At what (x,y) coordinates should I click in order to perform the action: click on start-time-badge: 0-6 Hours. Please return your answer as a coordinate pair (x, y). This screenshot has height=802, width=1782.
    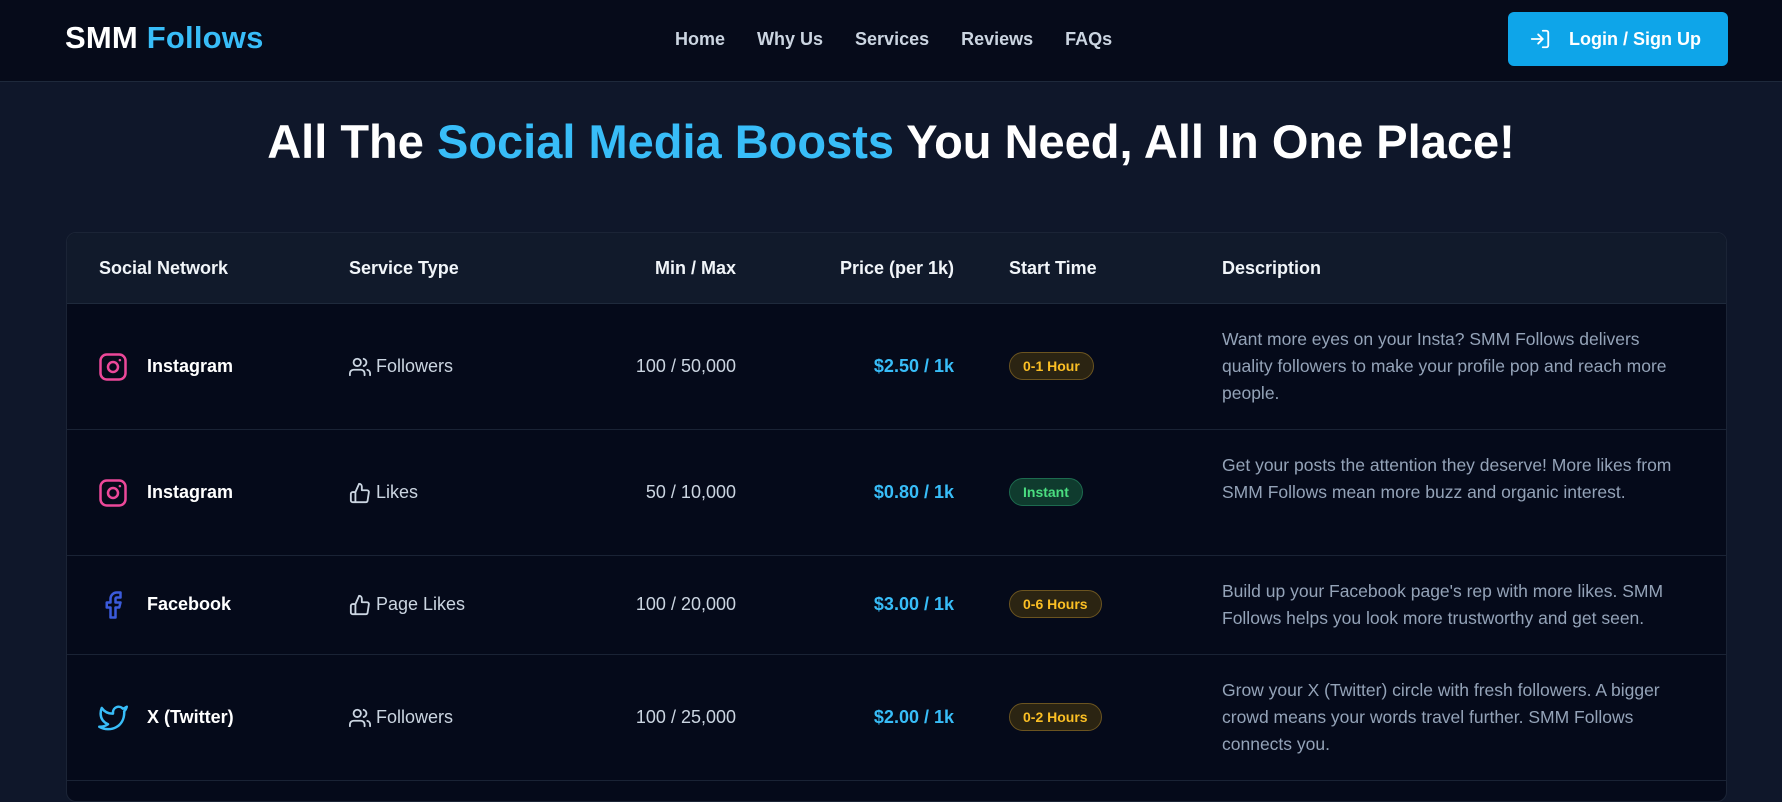
    Looking at the image, I should click on (1055, 604).